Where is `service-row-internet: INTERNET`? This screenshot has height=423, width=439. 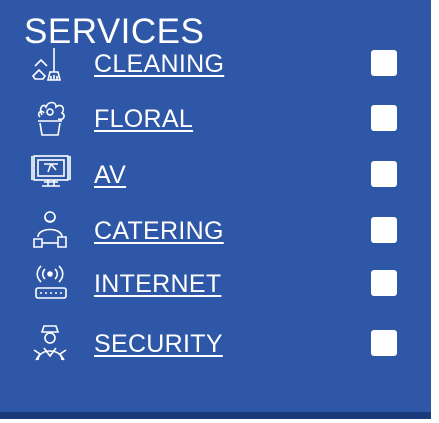
service-row-internet: INTERNET is located at coordinates (215, 283).